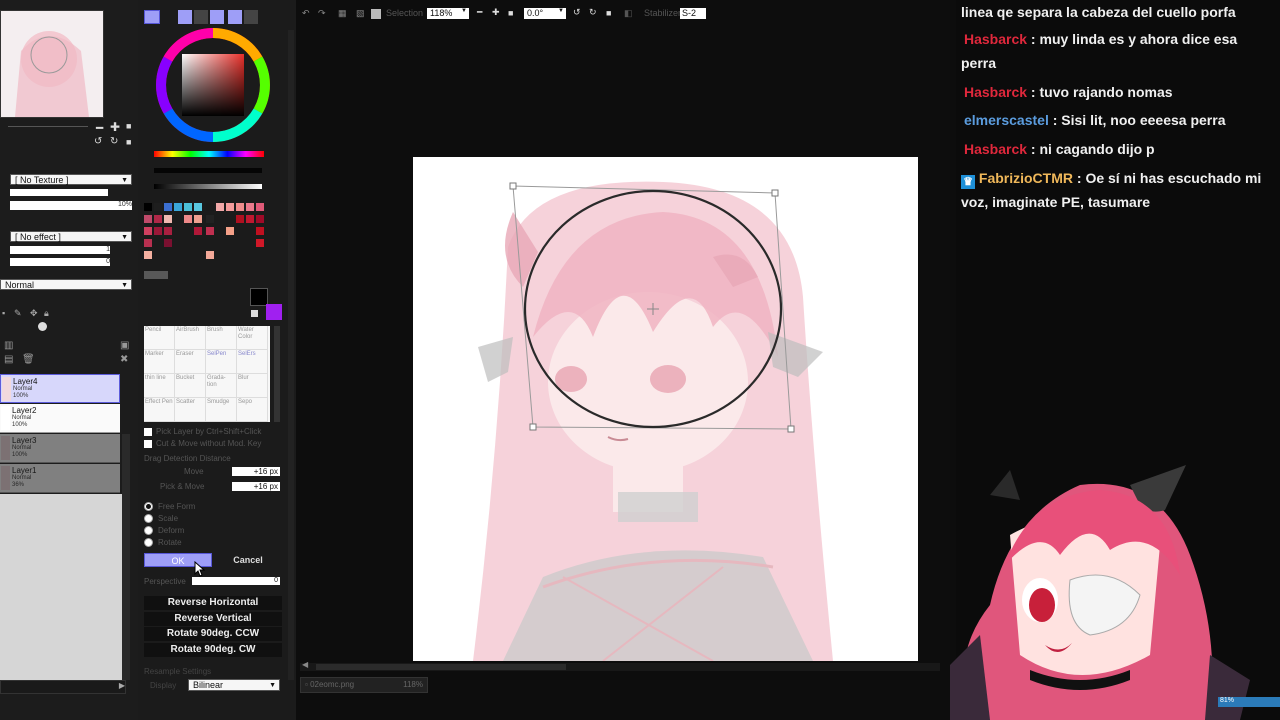 This screenshot has height=720, width=1280. I want to click on rotate-ccw-button: Rotate 90deg. CCW, so click(213, 634).